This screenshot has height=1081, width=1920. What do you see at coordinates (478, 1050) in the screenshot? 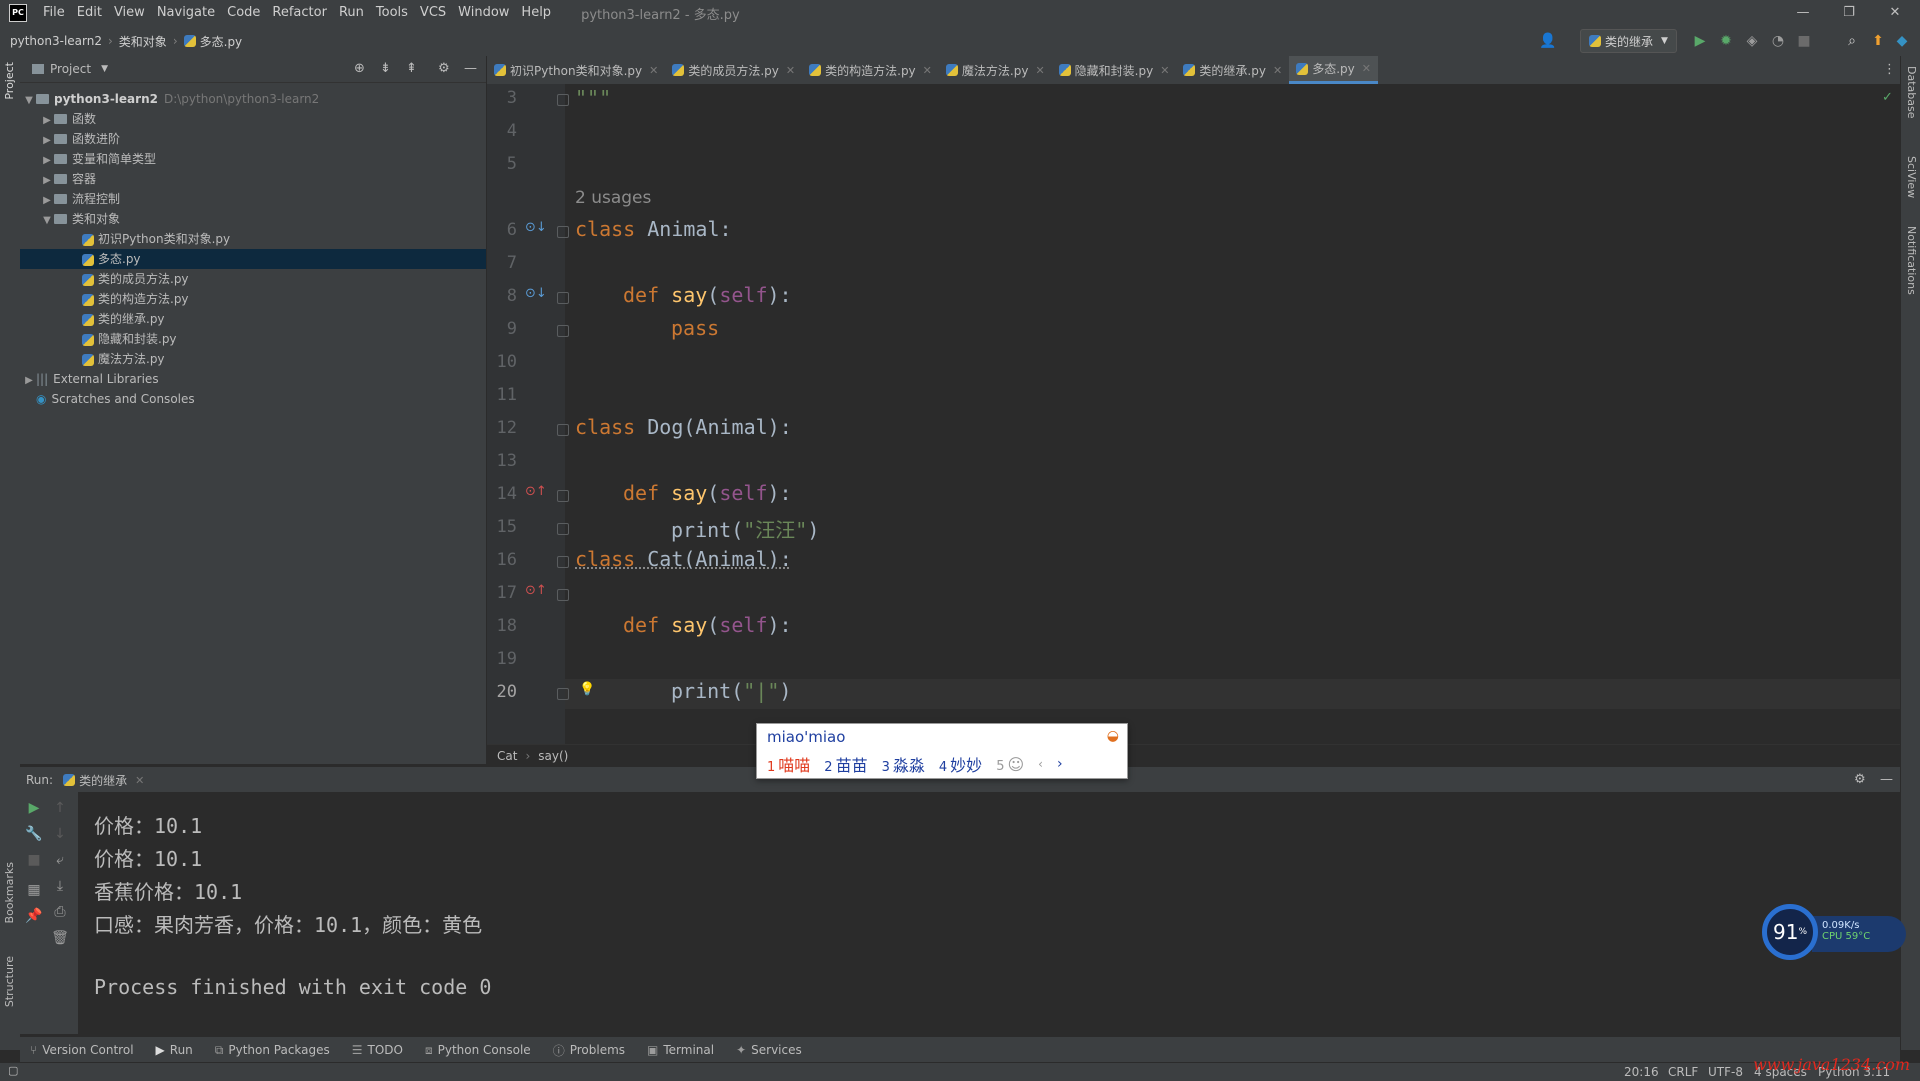
I see `tab-python-console: ⧈ Python Console` at bounding box center [478, 1050].